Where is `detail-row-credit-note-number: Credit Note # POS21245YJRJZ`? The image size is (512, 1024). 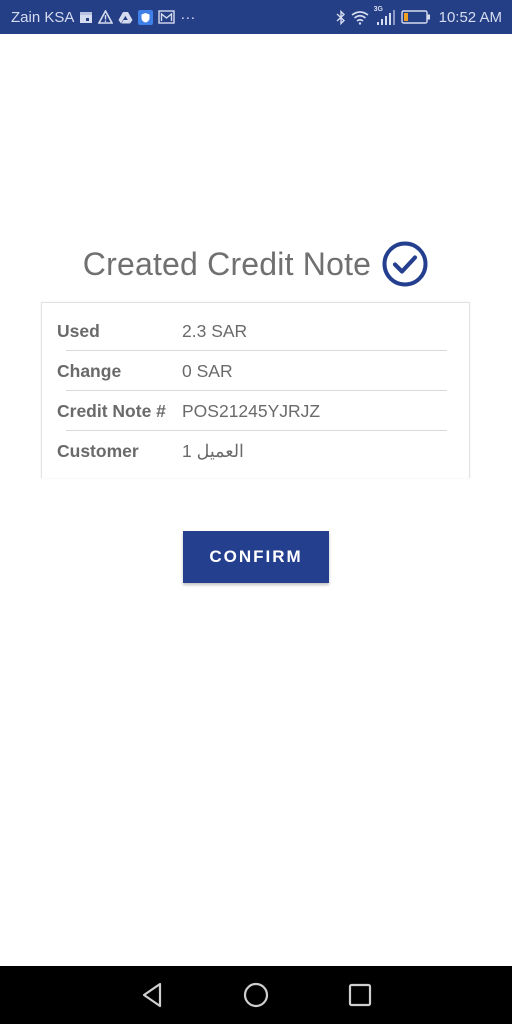 detail-row-credit-note-number: Credit Note # POS21245YJRJZ is located at coordinates (252, 411).